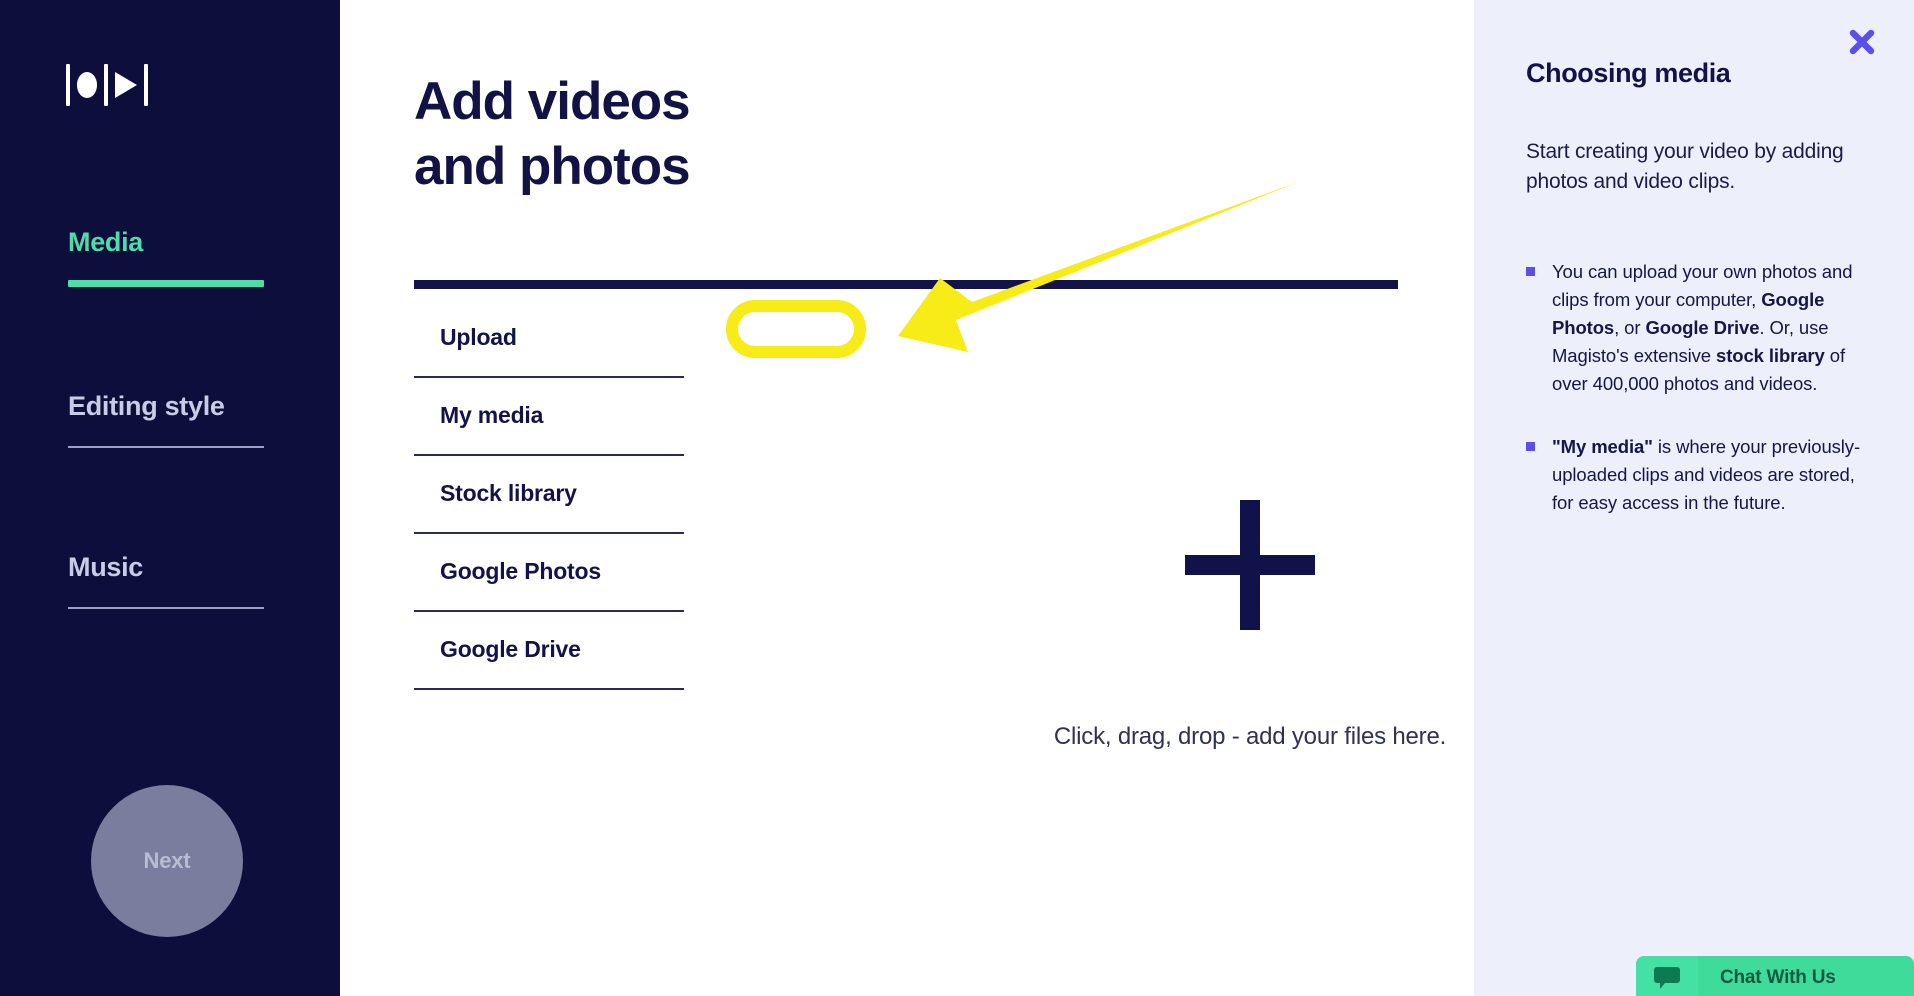  I want to click on sidebar-item-media-label: Media, so click(106, 242).